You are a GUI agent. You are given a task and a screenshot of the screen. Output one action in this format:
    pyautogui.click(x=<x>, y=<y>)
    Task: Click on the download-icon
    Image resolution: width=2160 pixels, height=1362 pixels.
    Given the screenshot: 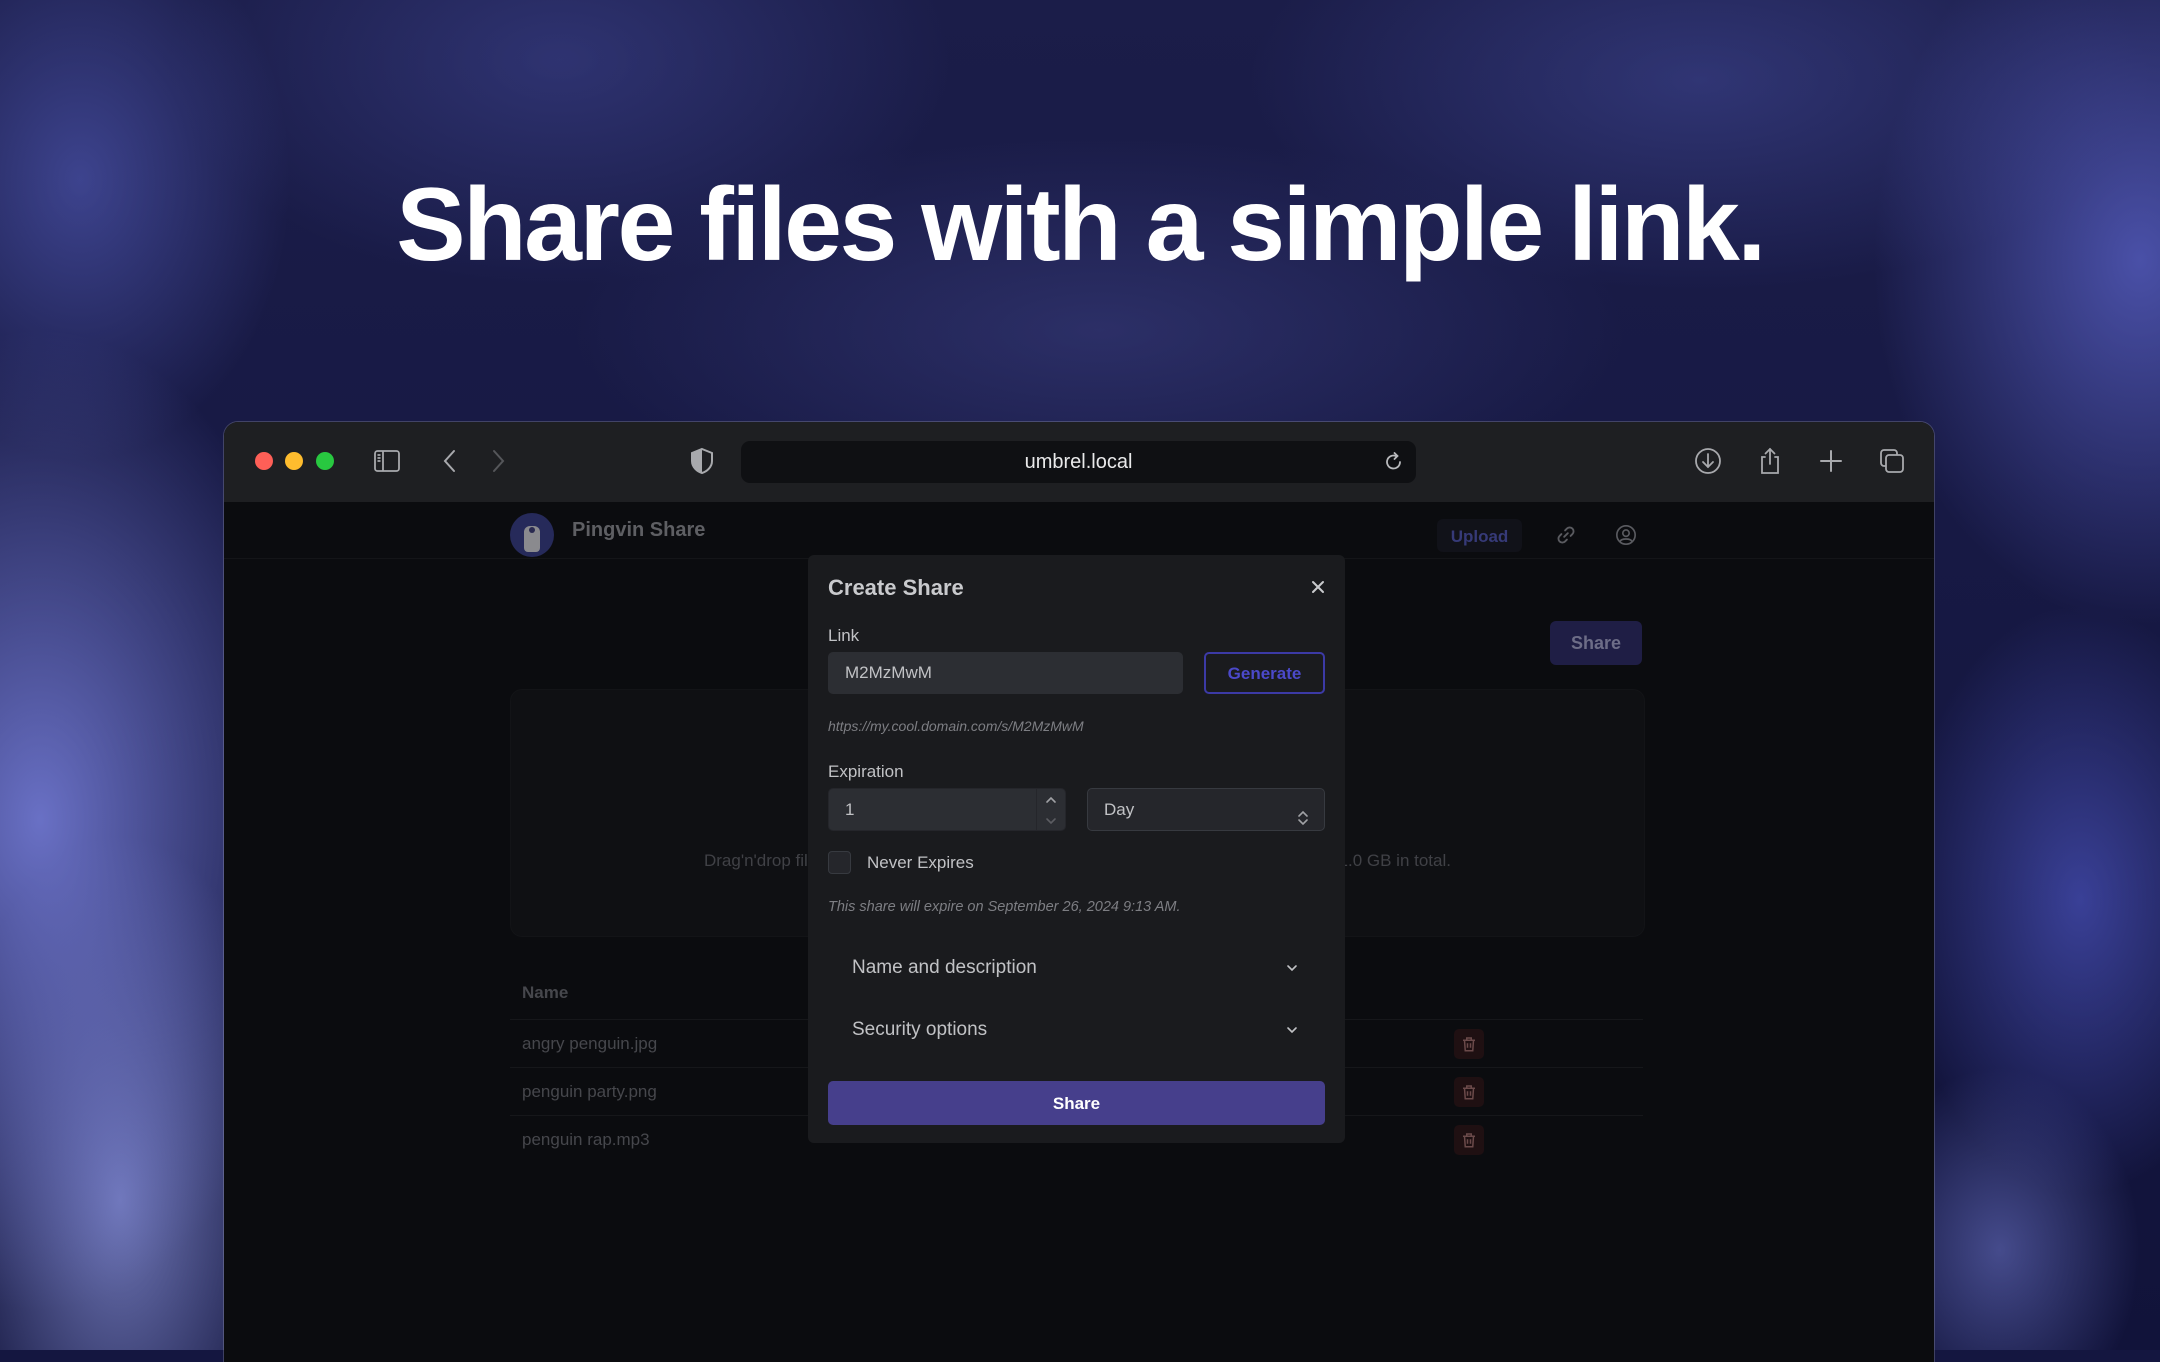 What is the action you would take?
    pyautogui.click(x=1708, y=461)
    